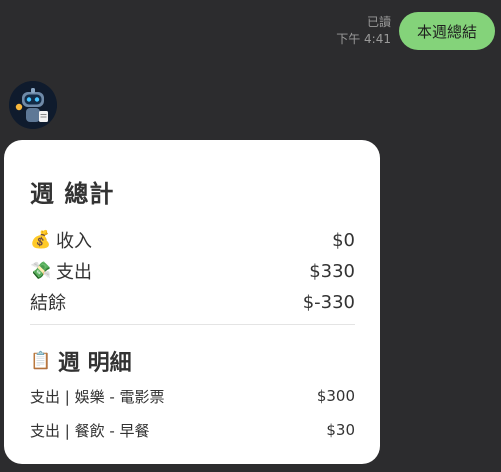  What do you see at coordinates (192, 396) in the screenshot?
I see `detail-row: 支出 | 娛樂 - 電影票 $300` at bounding box center [192, 396].